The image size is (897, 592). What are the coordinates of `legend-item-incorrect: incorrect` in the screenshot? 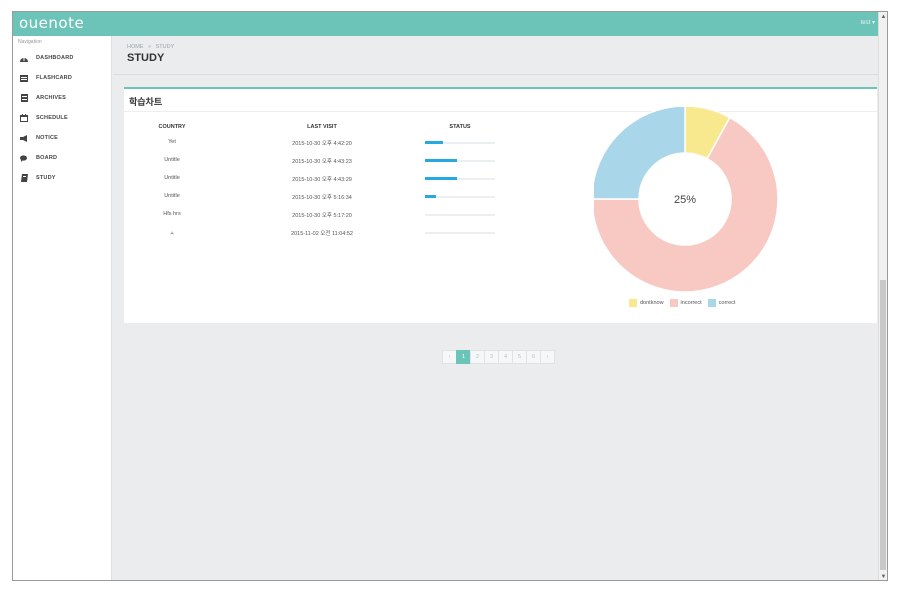 It's located at (685, 303).